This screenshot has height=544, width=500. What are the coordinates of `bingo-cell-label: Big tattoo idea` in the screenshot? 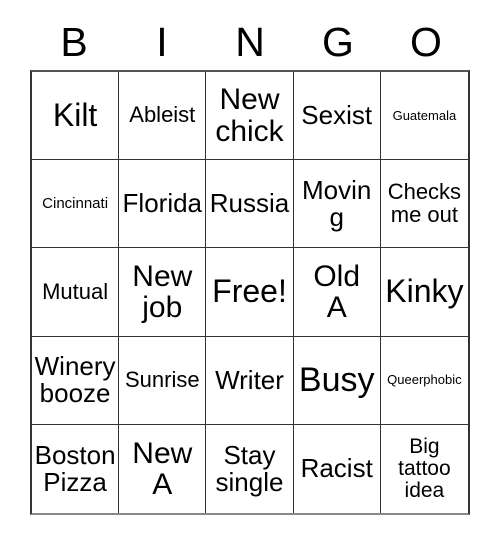 It's located at (424, 468).